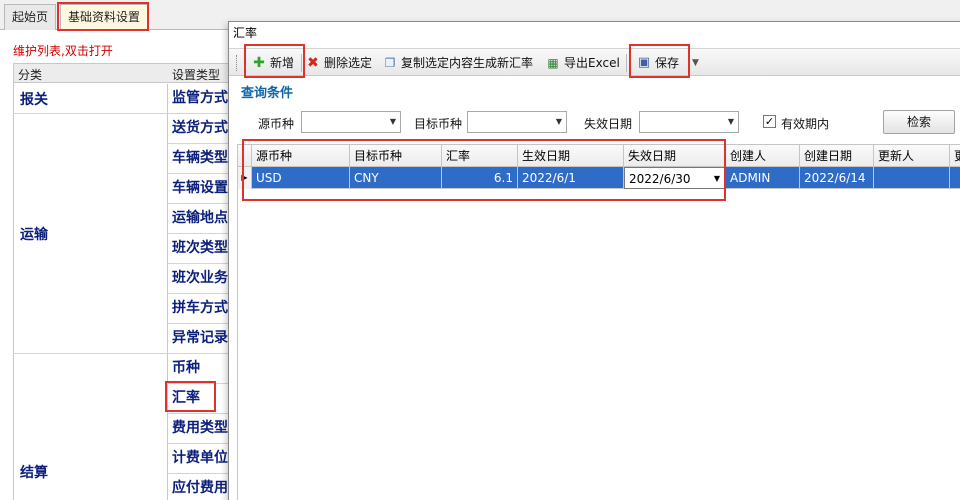  Describe the element at coordinates (517, 122) in the screenshot. I see `target-currency-select: ▼` at that location.